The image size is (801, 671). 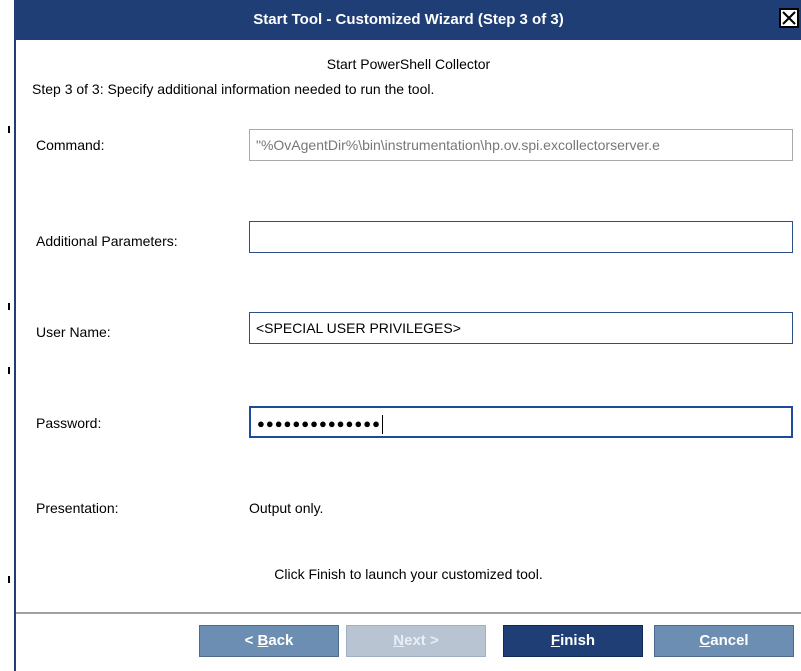 I want to click on background-left-strip, so click(x=7, y=335).